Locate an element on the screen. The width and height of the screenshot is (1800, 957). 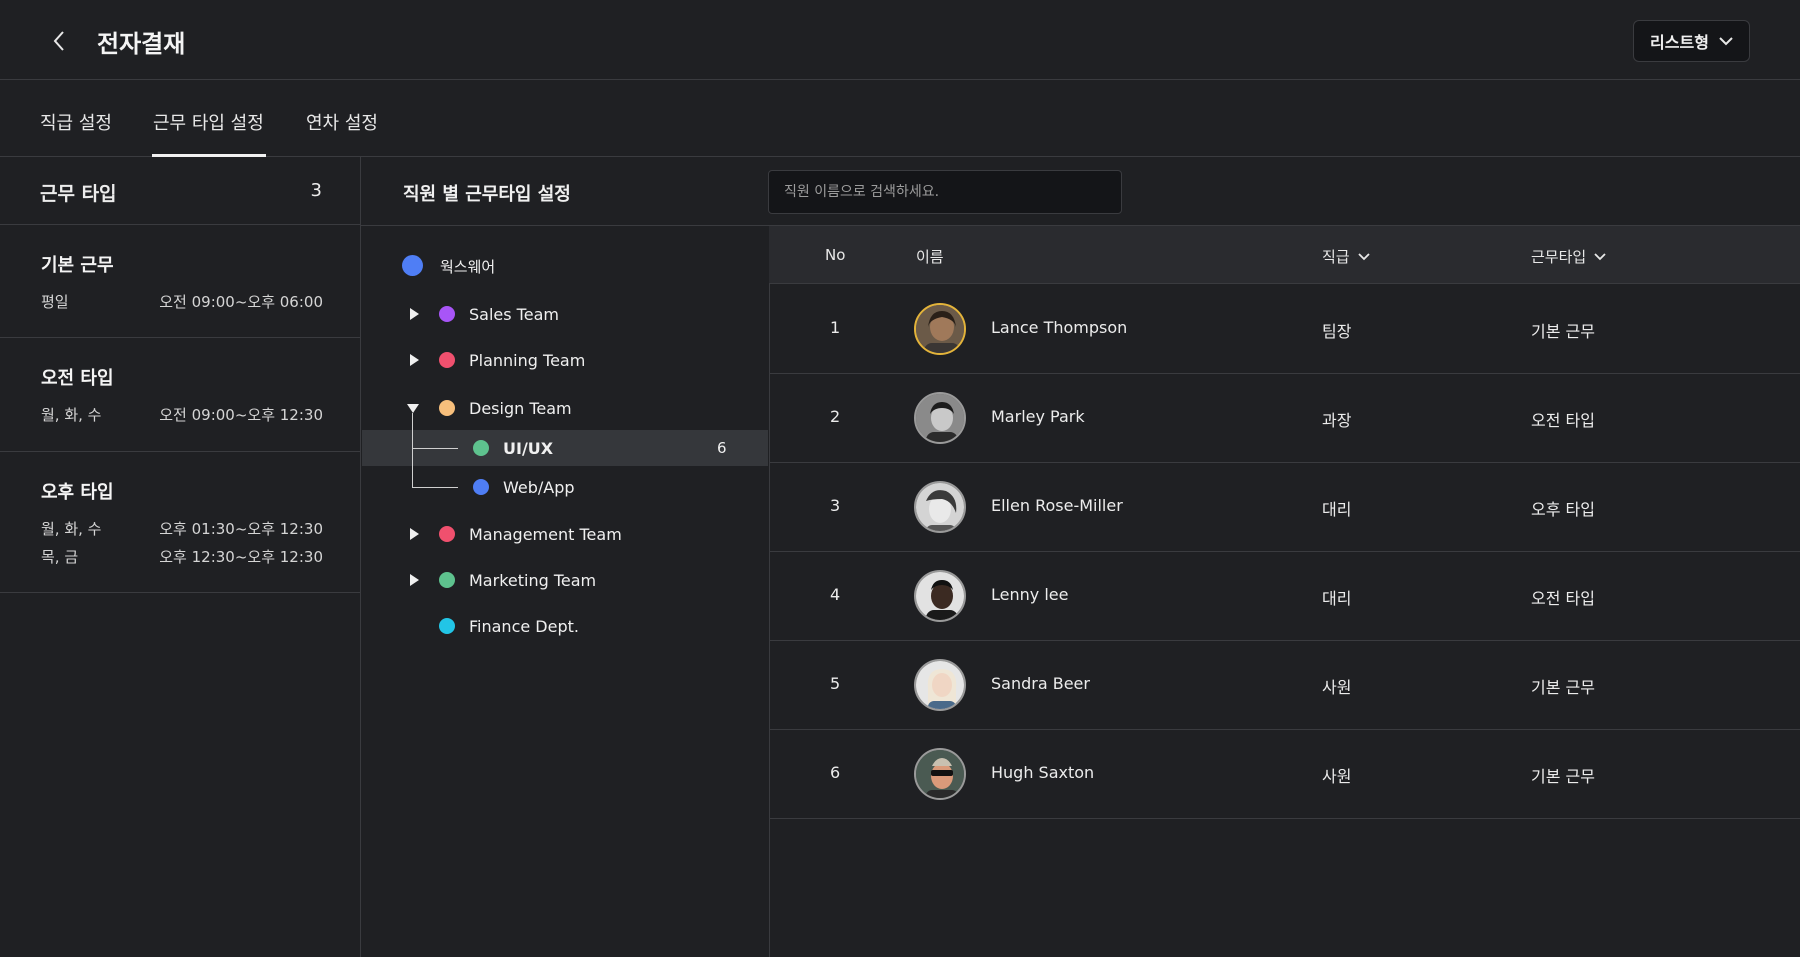
table-row: 6 Hugh Saxton 사원 기본 근무 is located at coordinates (1284, 774).